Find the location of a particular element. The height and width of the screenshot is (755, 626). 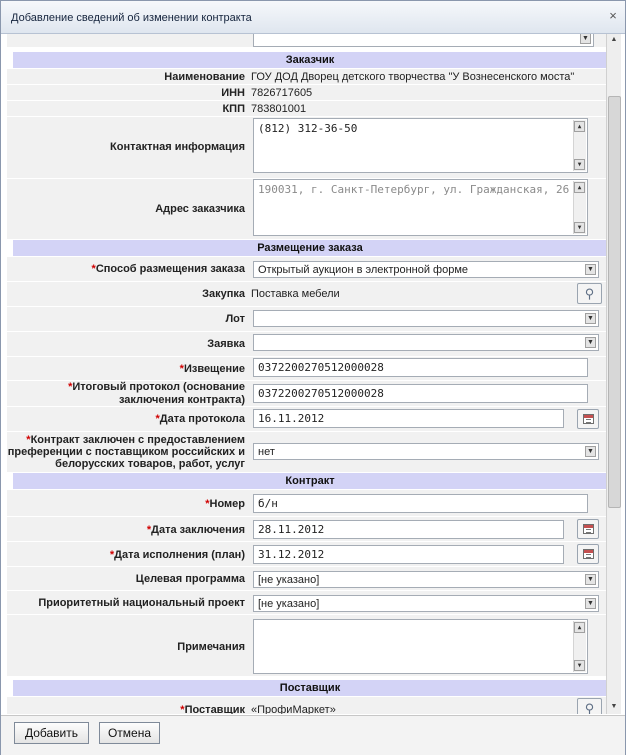

order-method-select: Открытый аукцион в электронной форме ▼ is located at coordinates (426, 269).